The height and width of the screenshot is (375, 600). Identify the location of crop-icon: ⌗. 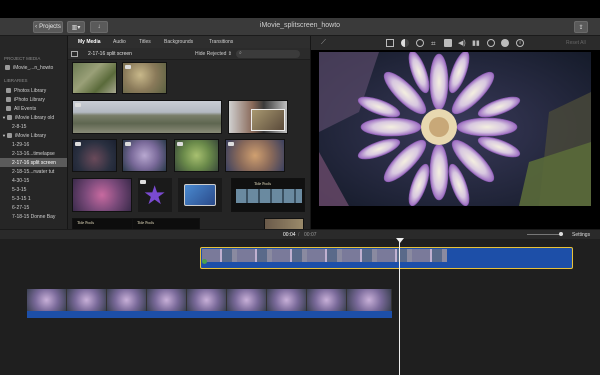
(435, 43).